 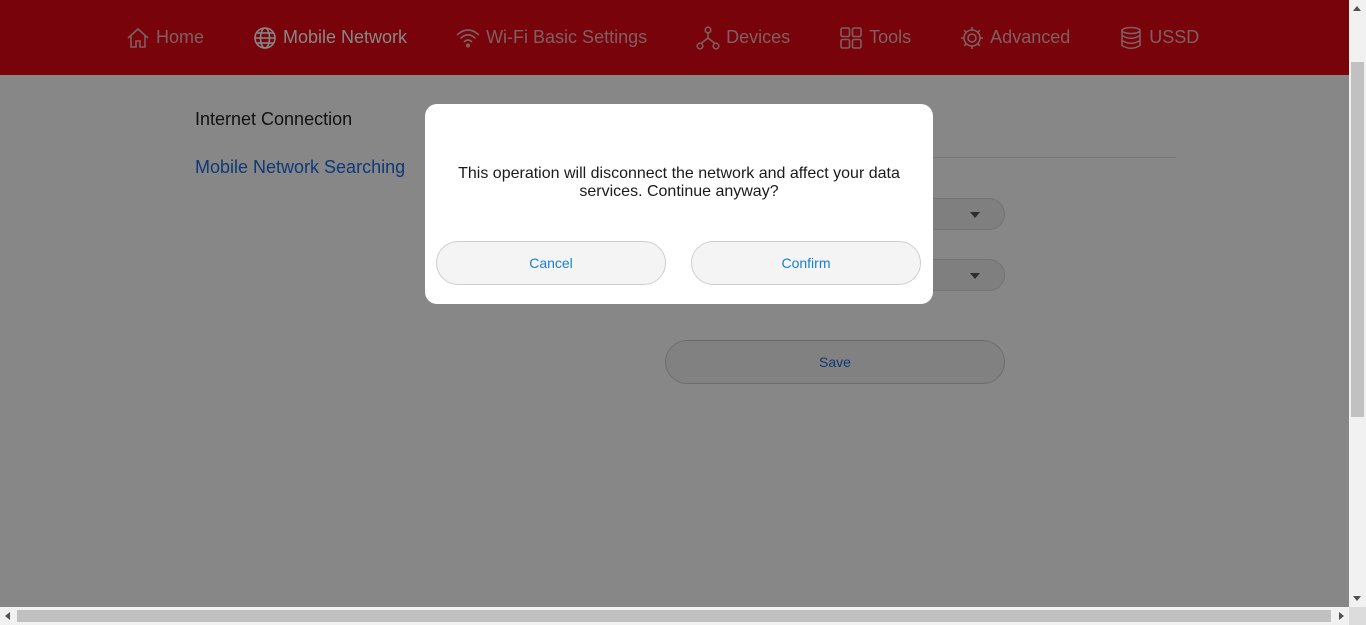 I want to click on confirm-button: Confirm, so click(x=806, y=263).